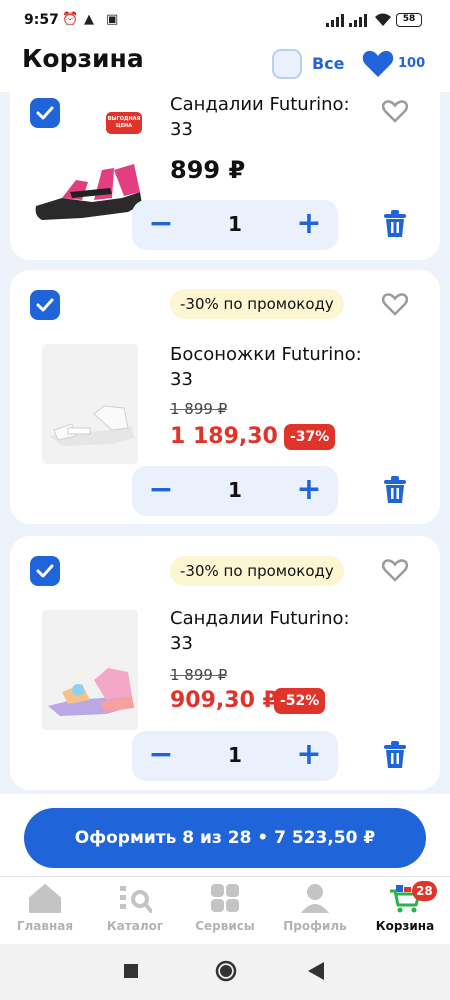 The width and height of the screenshot is (450, 1000). I want to click on nav-home: Главная, so click(45, 908).